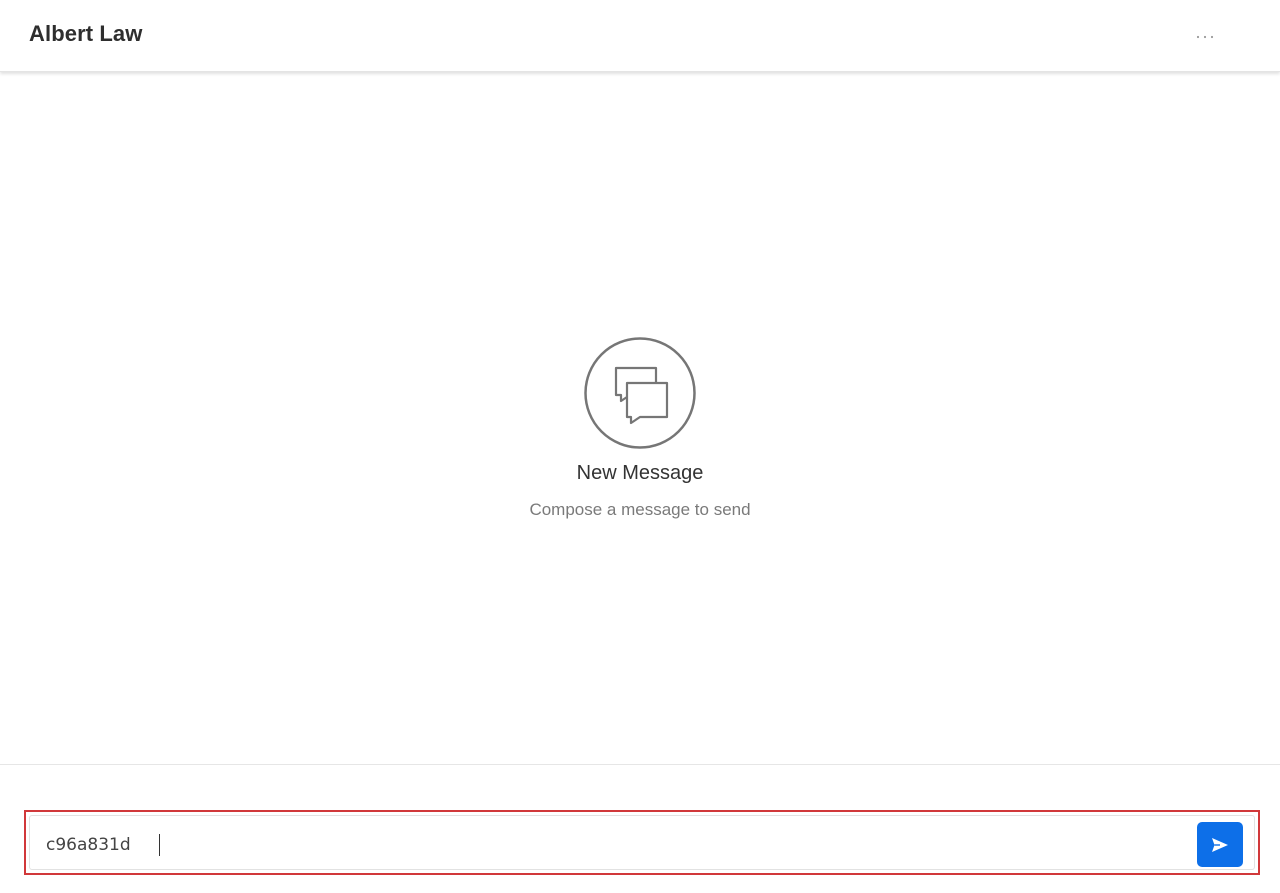 The image size is (1280, 893). What do you see at coordinates (640, 393) in the screenshot?
I see `chat-bubbles-icon` at bounding box center [640, 393].